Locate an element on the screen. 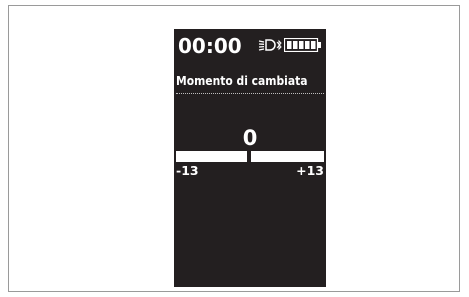 The image size is (469, 297). screen-title: Momento di cambiata is located at coordinates (242, 80).